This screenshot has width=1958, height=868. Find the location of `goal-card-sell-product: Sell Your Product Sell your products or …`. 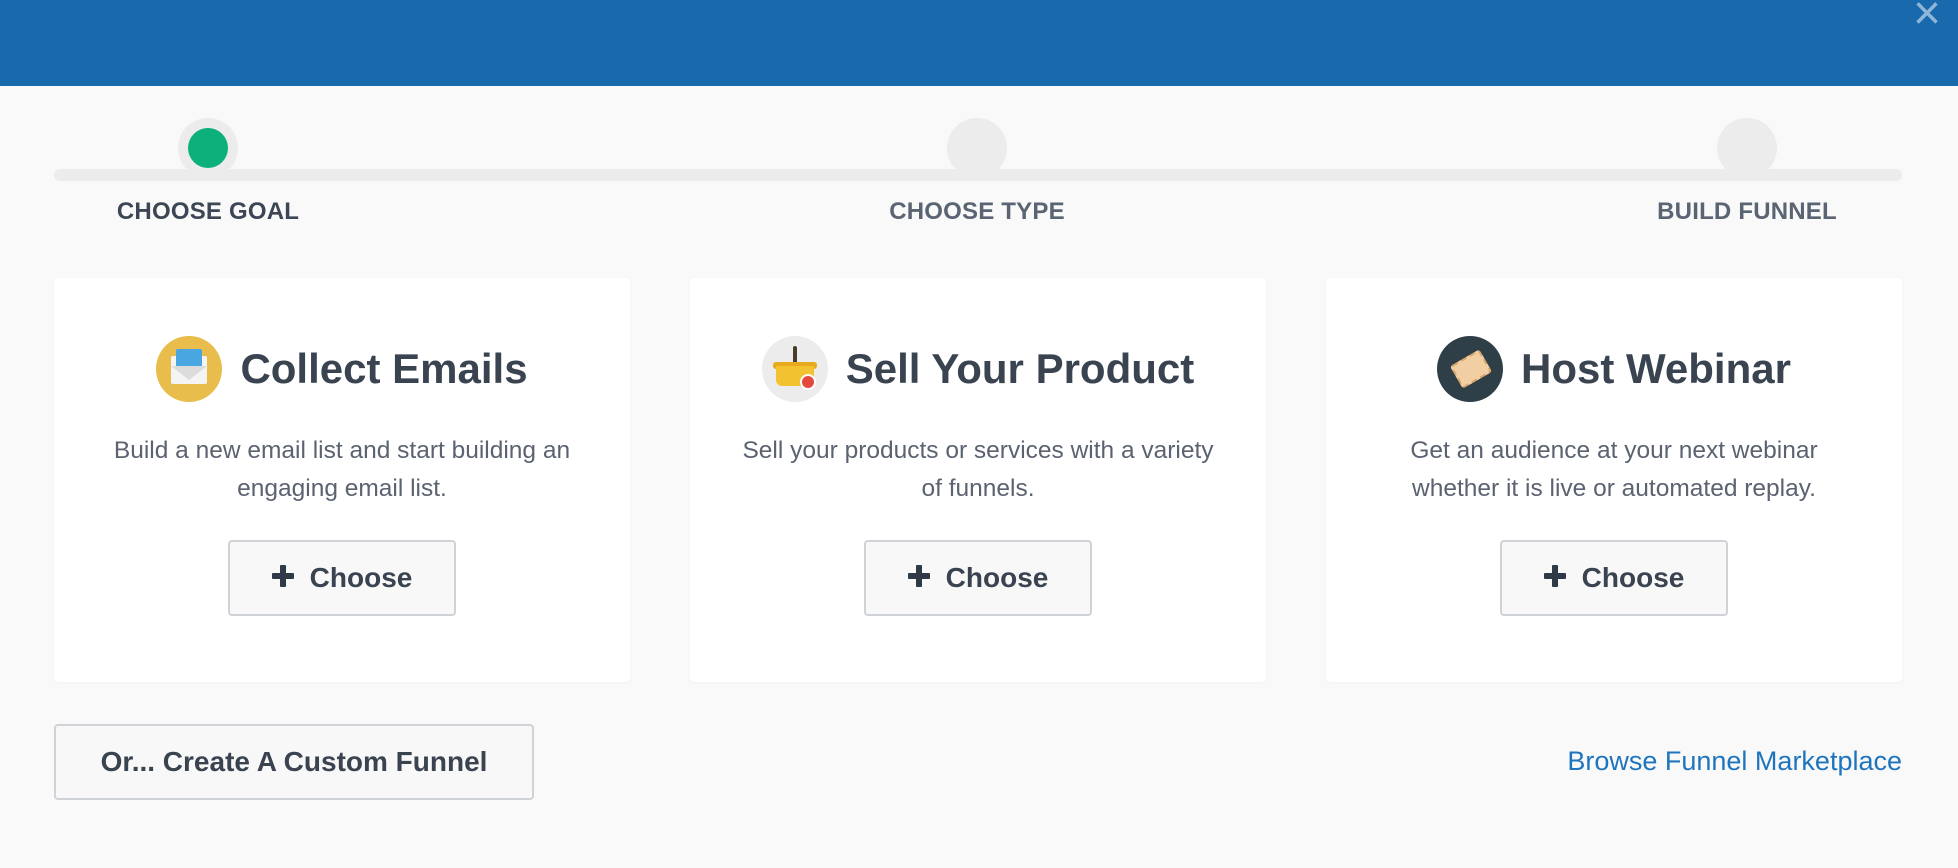

goal-card-sell-product: Sell Your Product Sell your products or … is located at coordinates (978, 480).